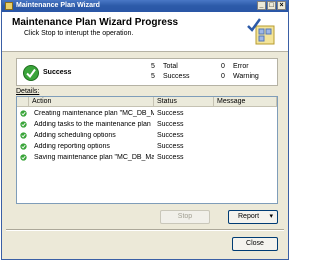  What do you see at coordinates (23, 102) in the screenshot?
I see `grid-icon-column-header` at bounding box center [23, 102].